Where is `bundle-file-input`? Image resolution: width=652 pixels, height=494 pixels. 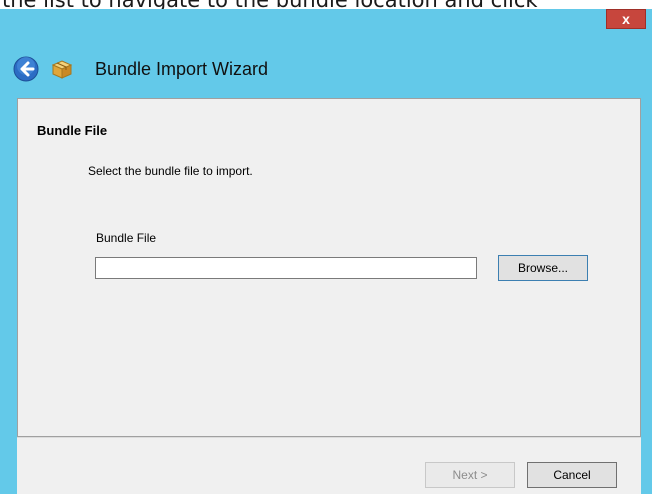 bundle-file-input is located at coordinates (286, 268).